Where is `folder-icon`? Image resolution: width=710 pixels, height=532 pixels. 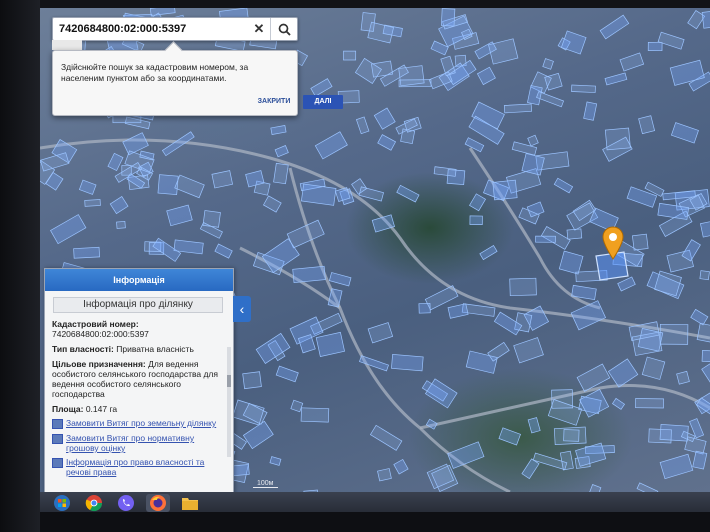 folder-icon is located at coordinates (190, 503).